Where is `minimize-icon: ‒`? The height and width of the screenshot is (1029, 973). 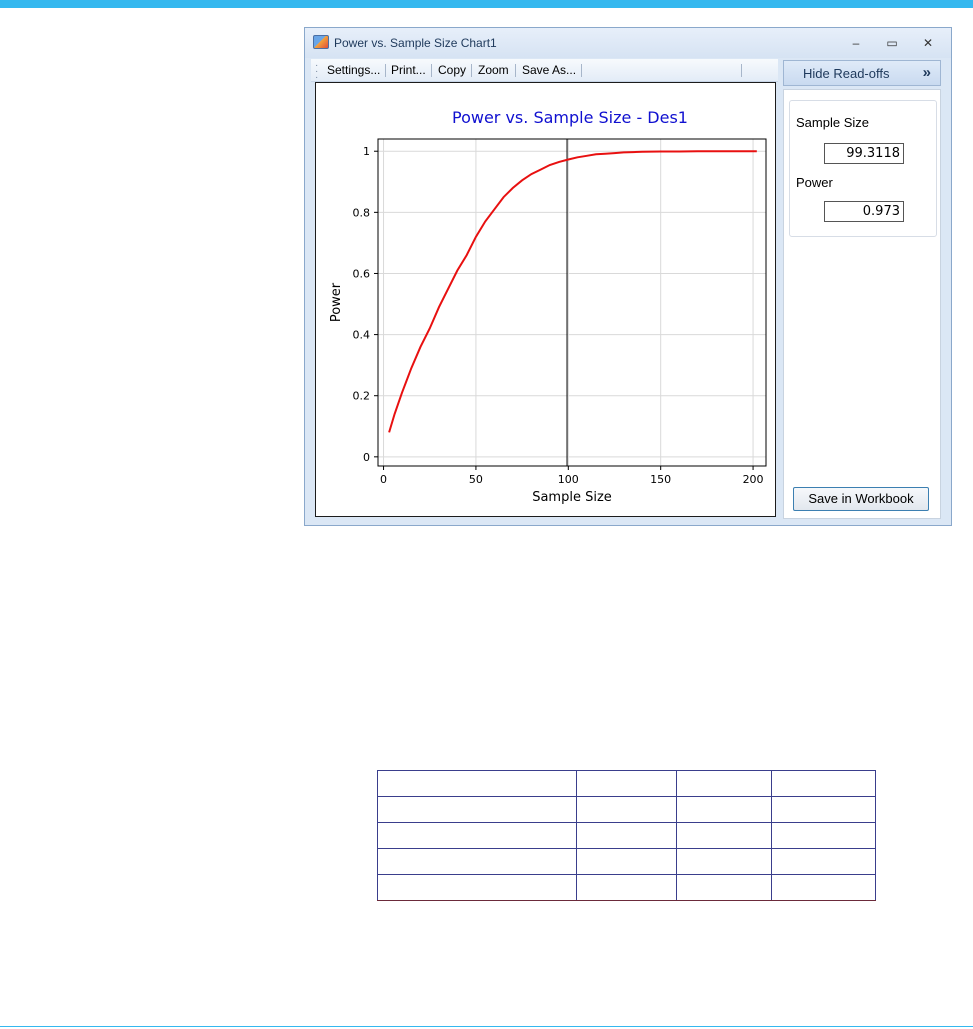
minimize-icon: ‒ is located at coordinates (856, 43).